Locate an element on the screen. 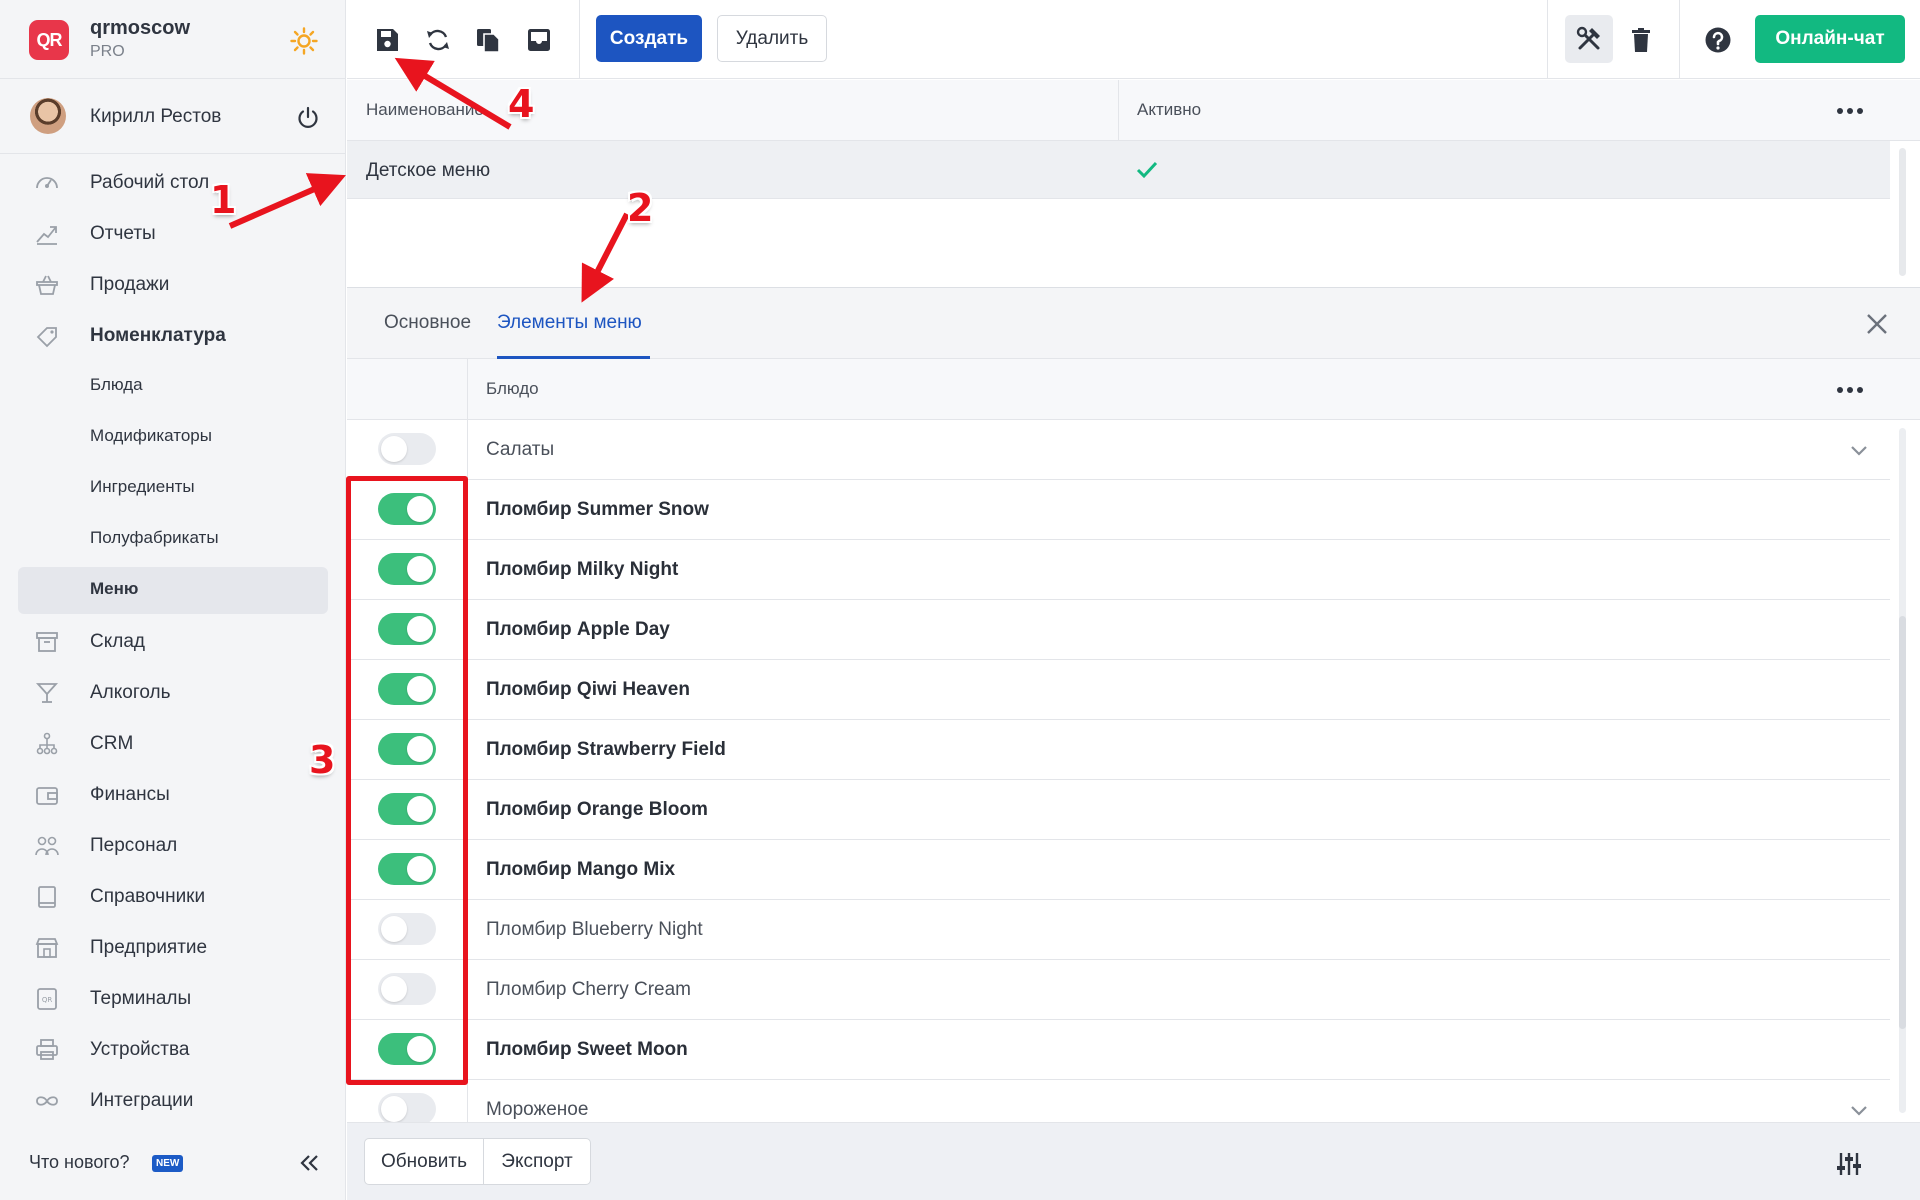 The height and width of the screenshot is (1200, 1920). book-icon is located at coordinates (47, 897).